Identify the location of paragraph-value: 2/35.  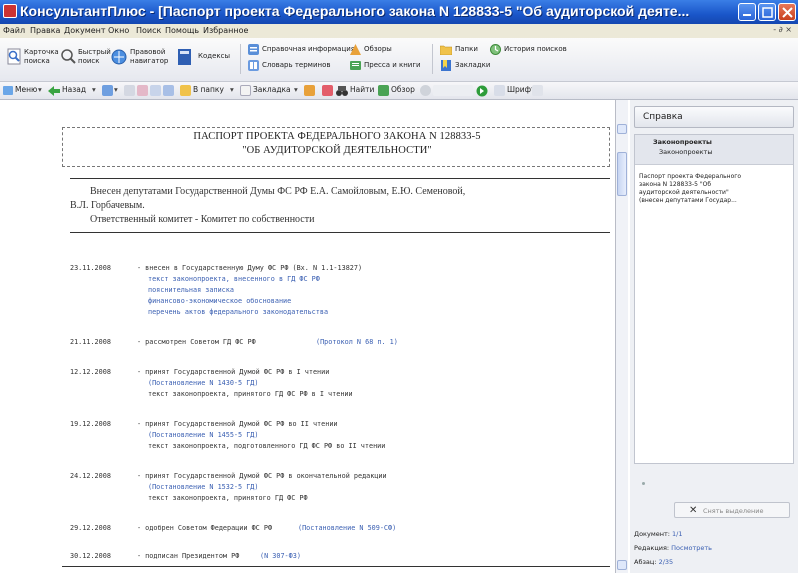
(666, 562).